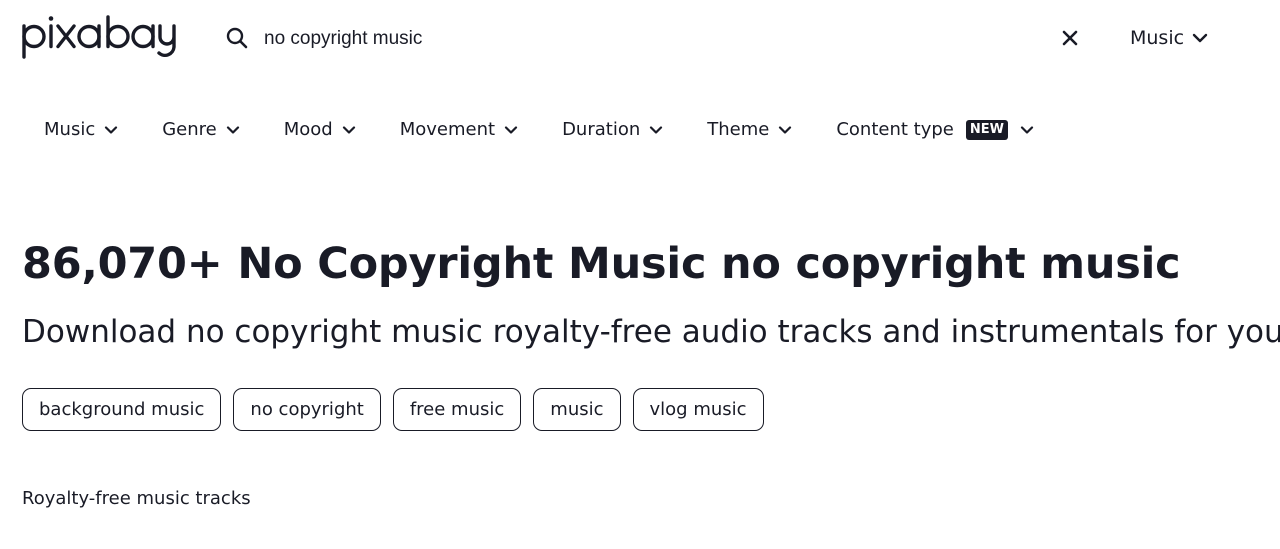 Image resolution: width=1280 pixels, height=549 pixels. What do you see at coordinates (698, 409) in the screenshot?
I see `tag-vlog-music: vlog music` at bounding box center [698, 409].